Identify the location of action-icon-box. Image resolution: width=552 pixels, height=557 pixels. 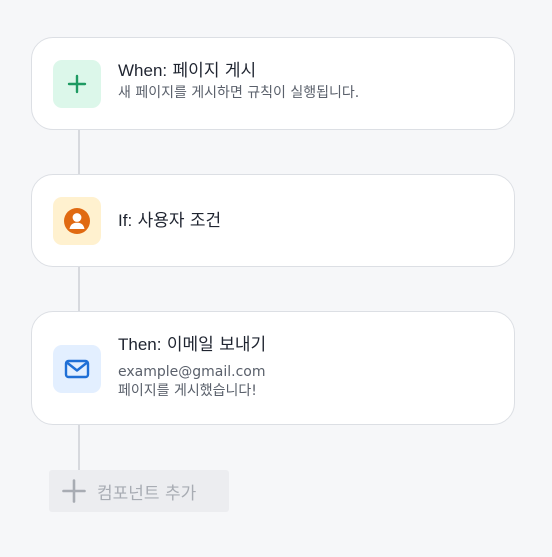
(77, 369).